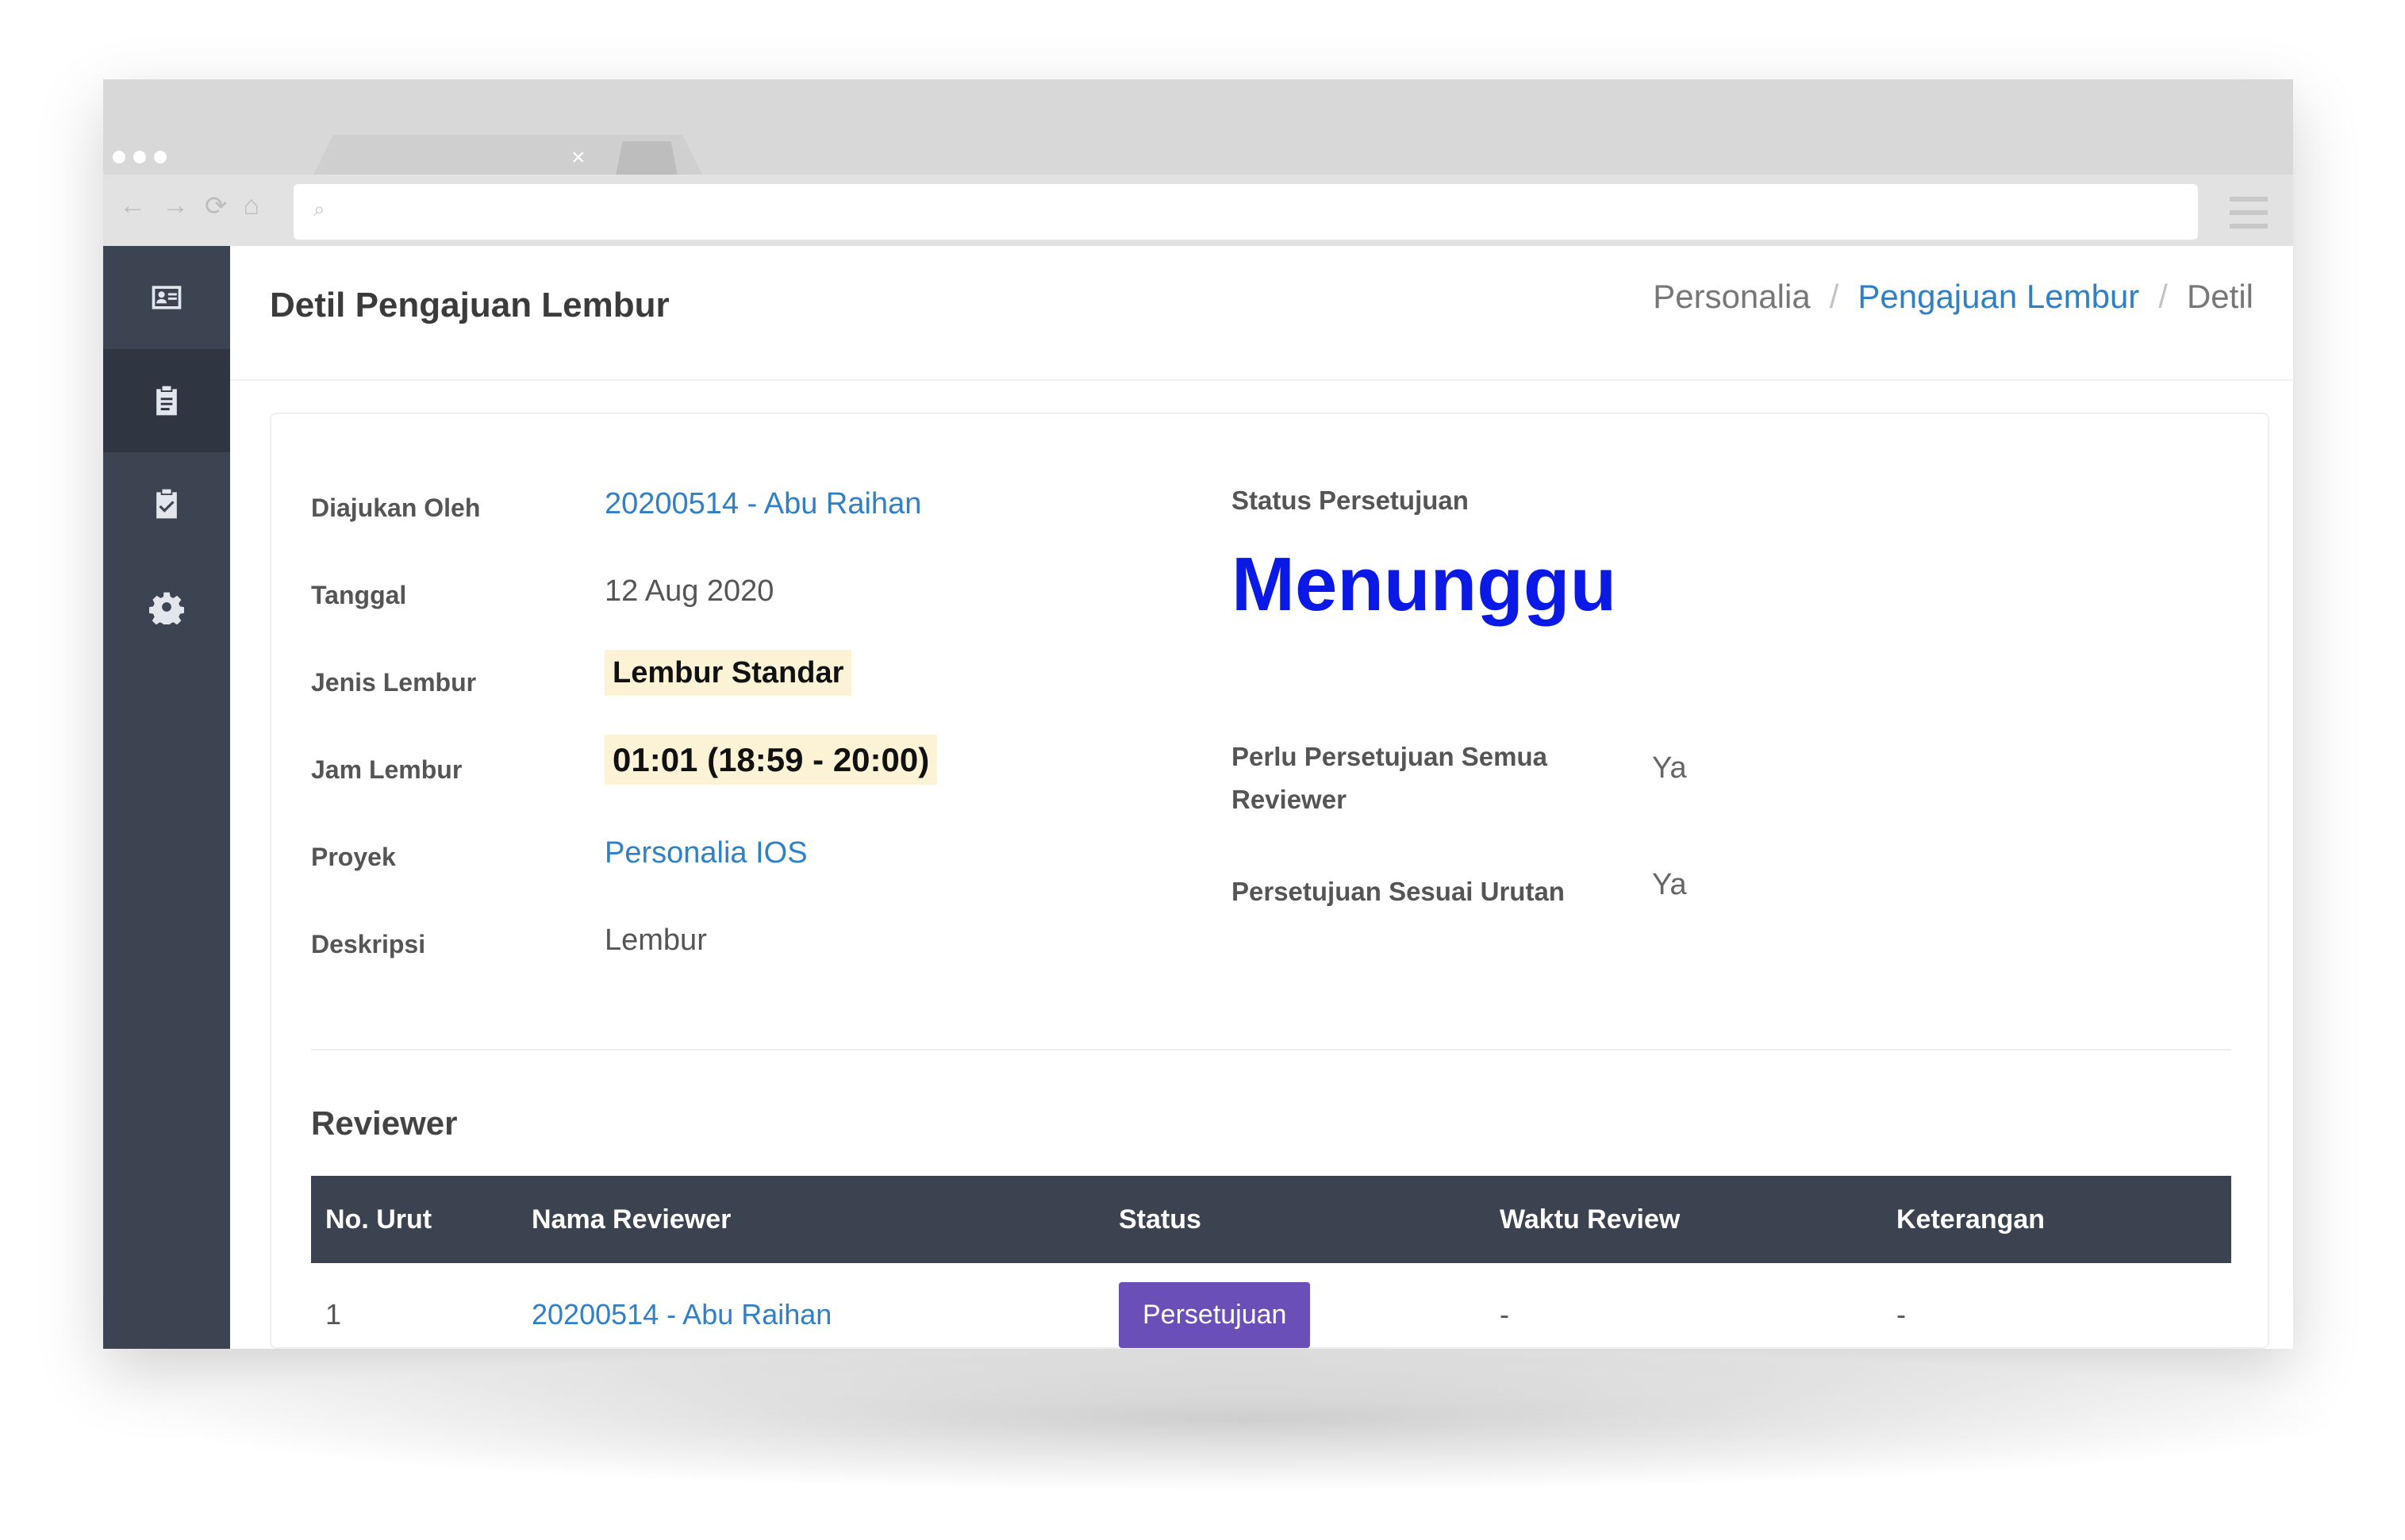  I want to click on tab-close-icon: ×, so click(578, 157).